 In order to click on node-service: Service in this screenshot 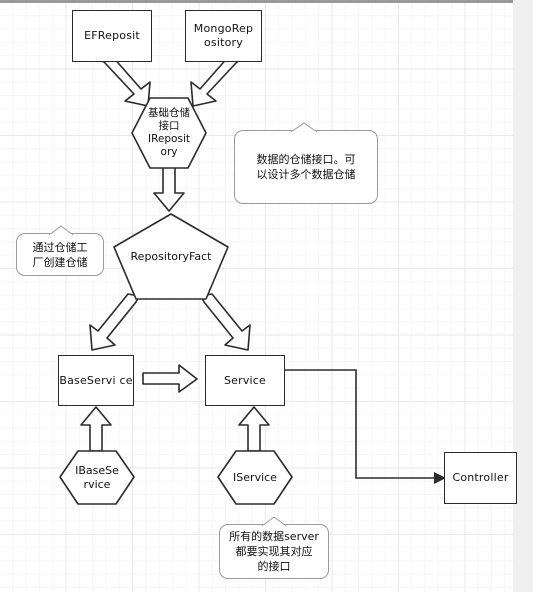, I will do `click(245, 380)`.